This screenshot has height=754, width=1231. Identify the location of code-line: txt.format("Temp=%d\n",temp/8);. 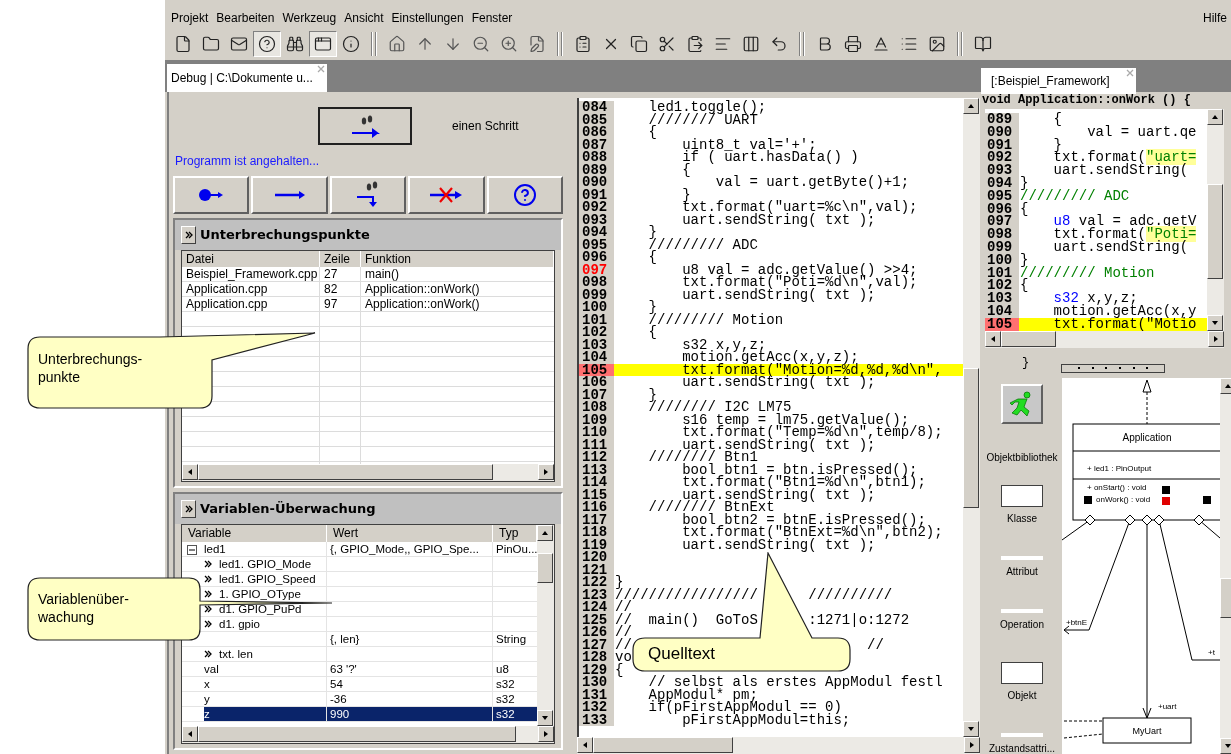
(812, 432).